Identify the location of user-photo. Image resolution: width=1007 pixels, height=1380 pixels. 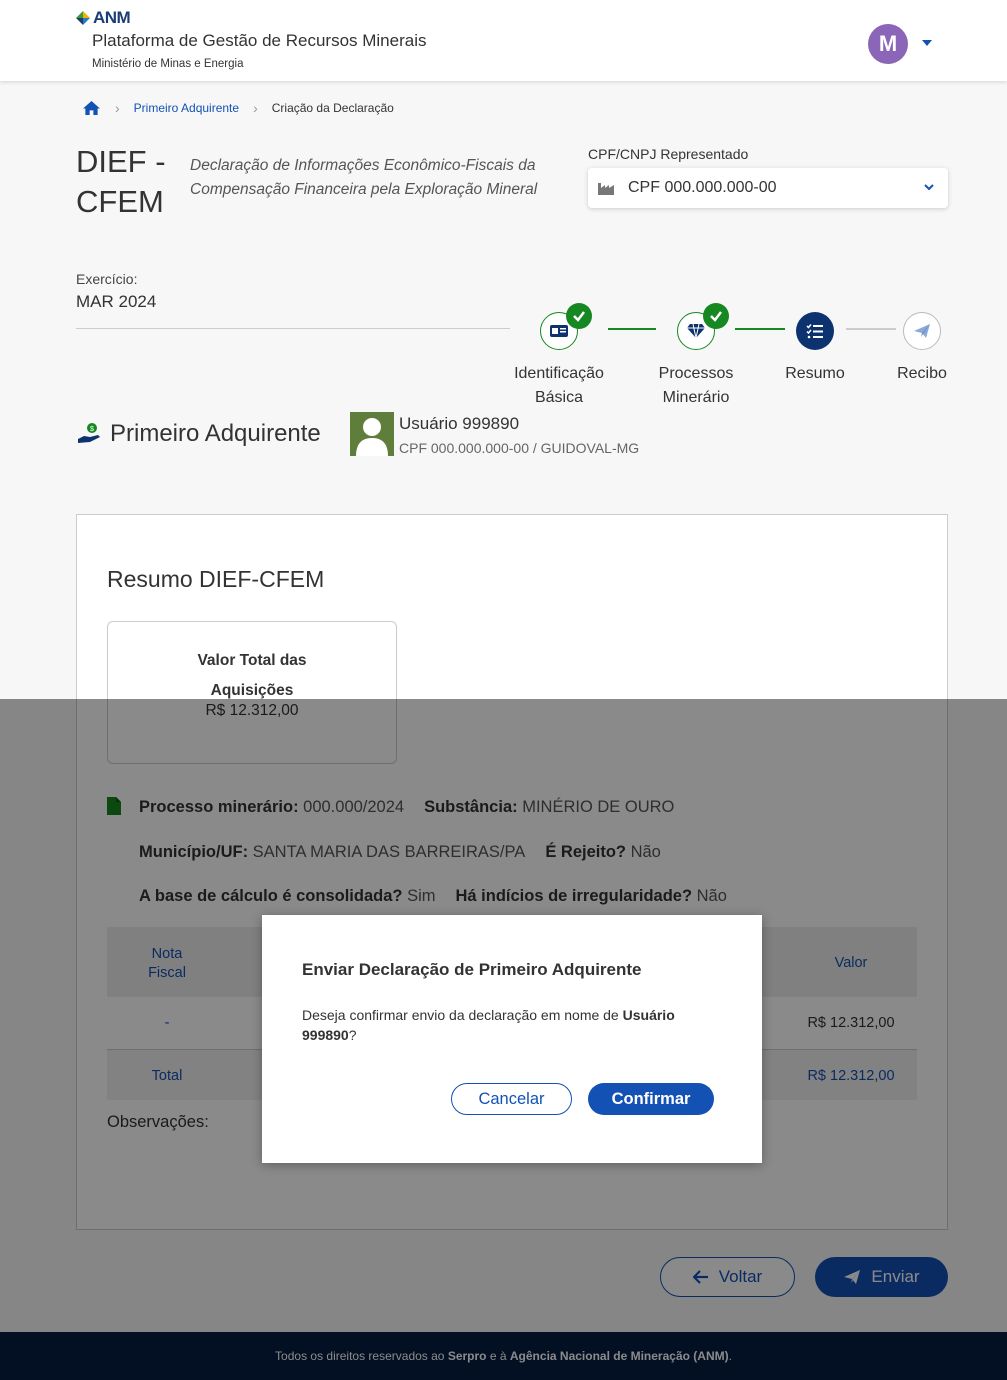
(372, 434).